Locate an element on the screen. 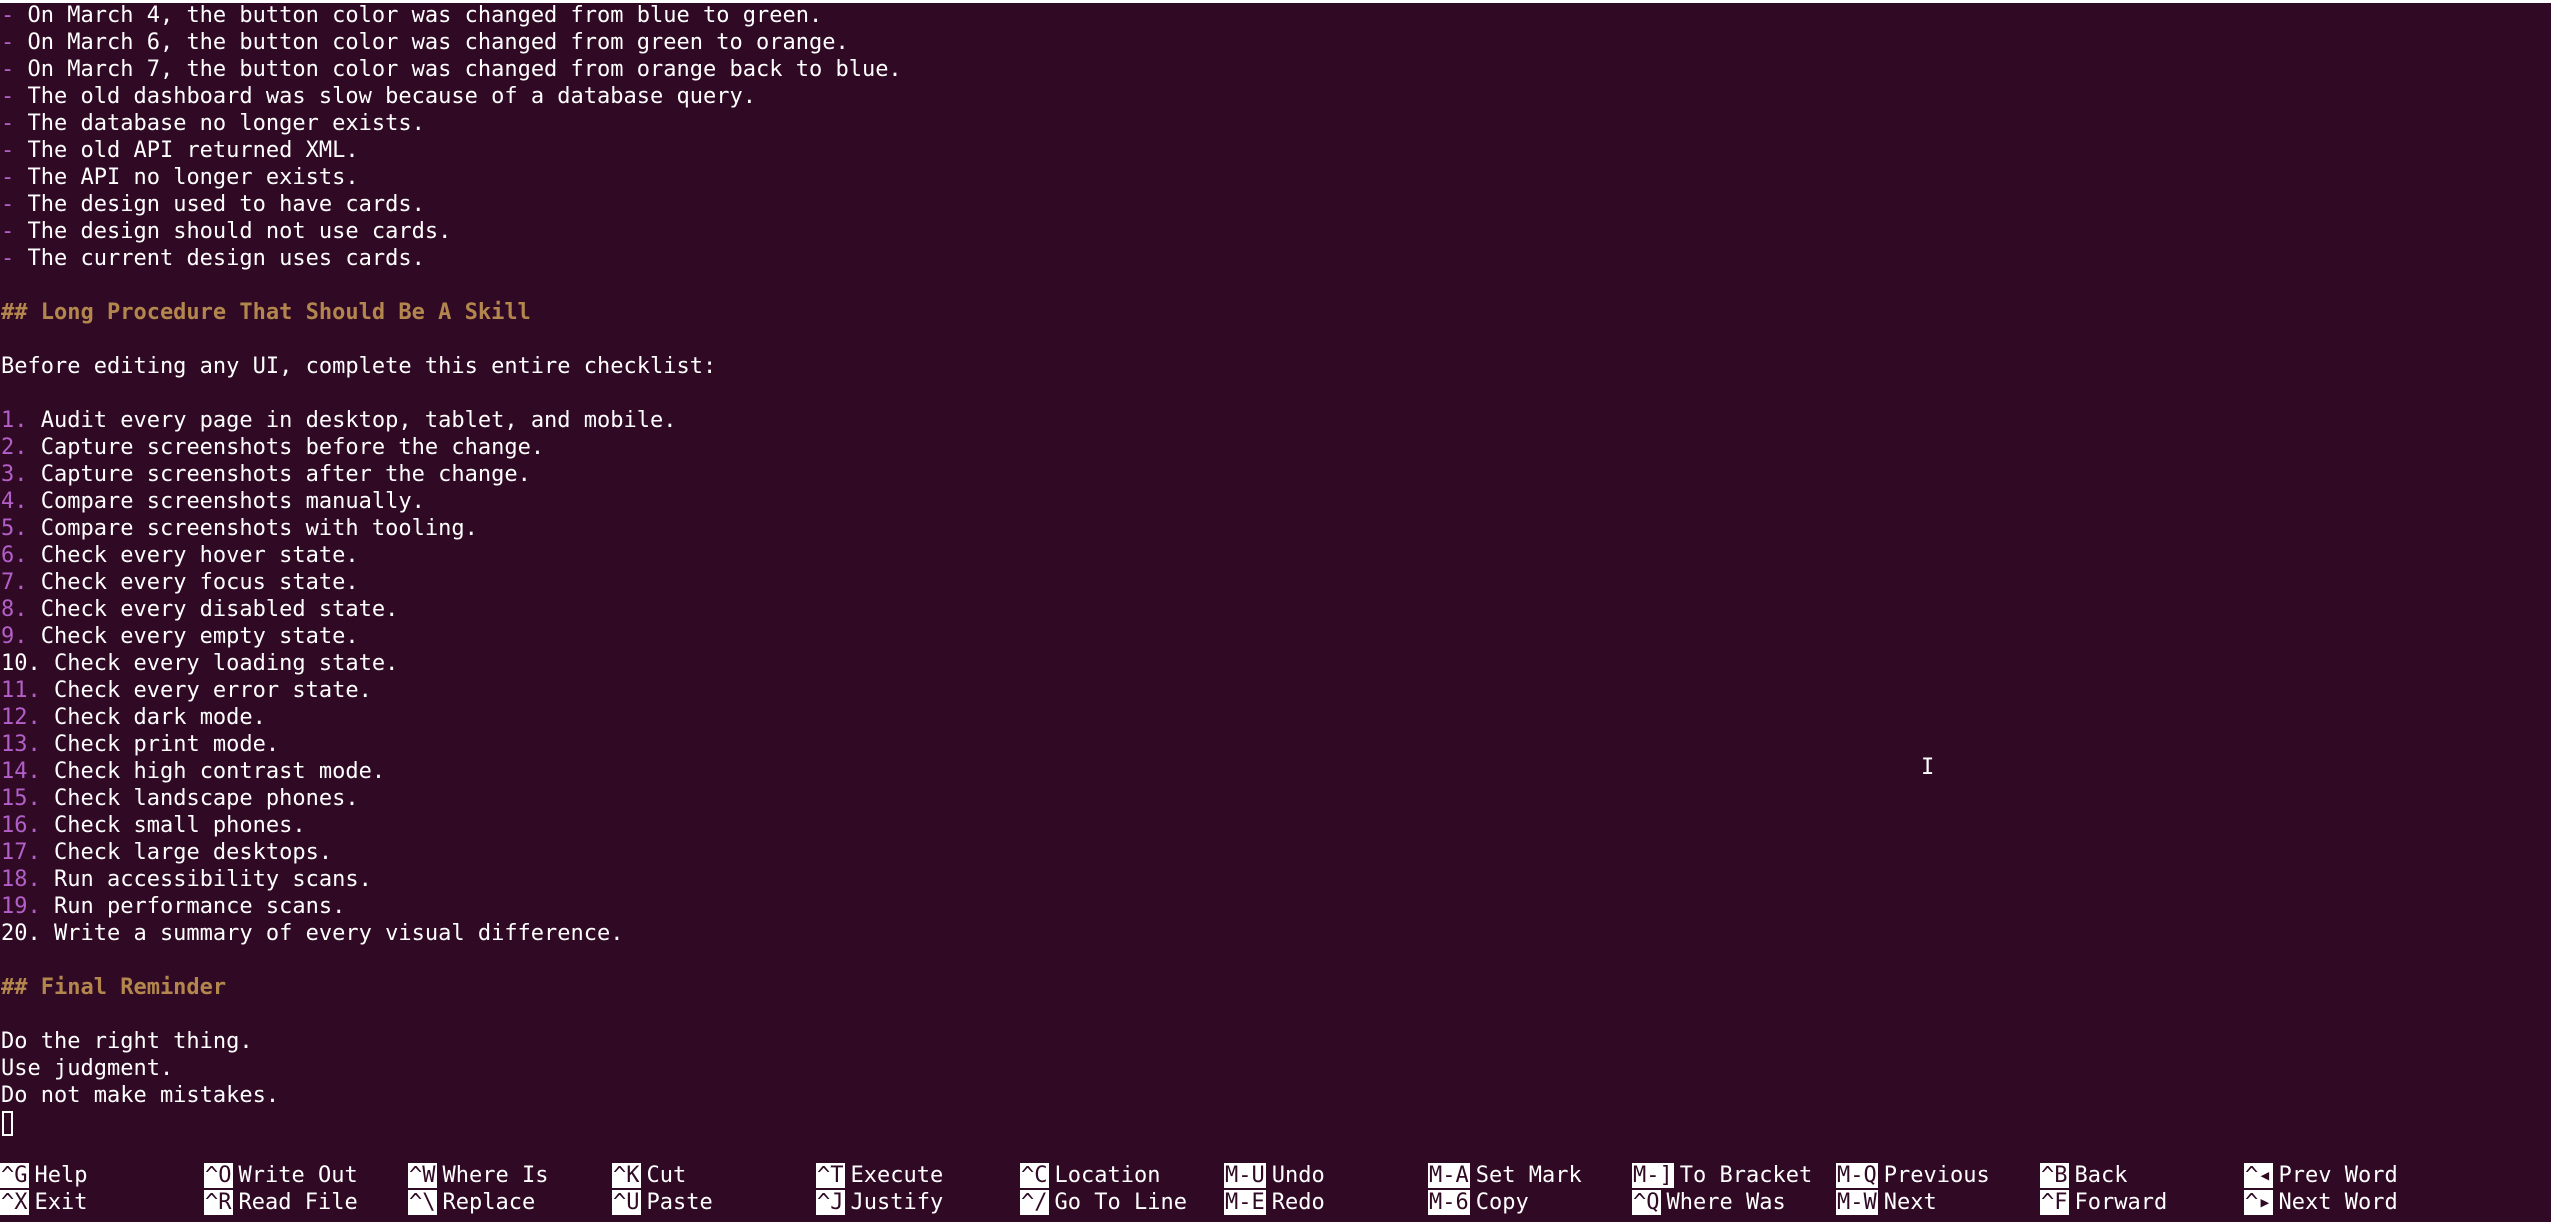 This screenshot has width=2551, height=1222. shortcut-item: ^O Write Out is located at coordinates (306, 1175).